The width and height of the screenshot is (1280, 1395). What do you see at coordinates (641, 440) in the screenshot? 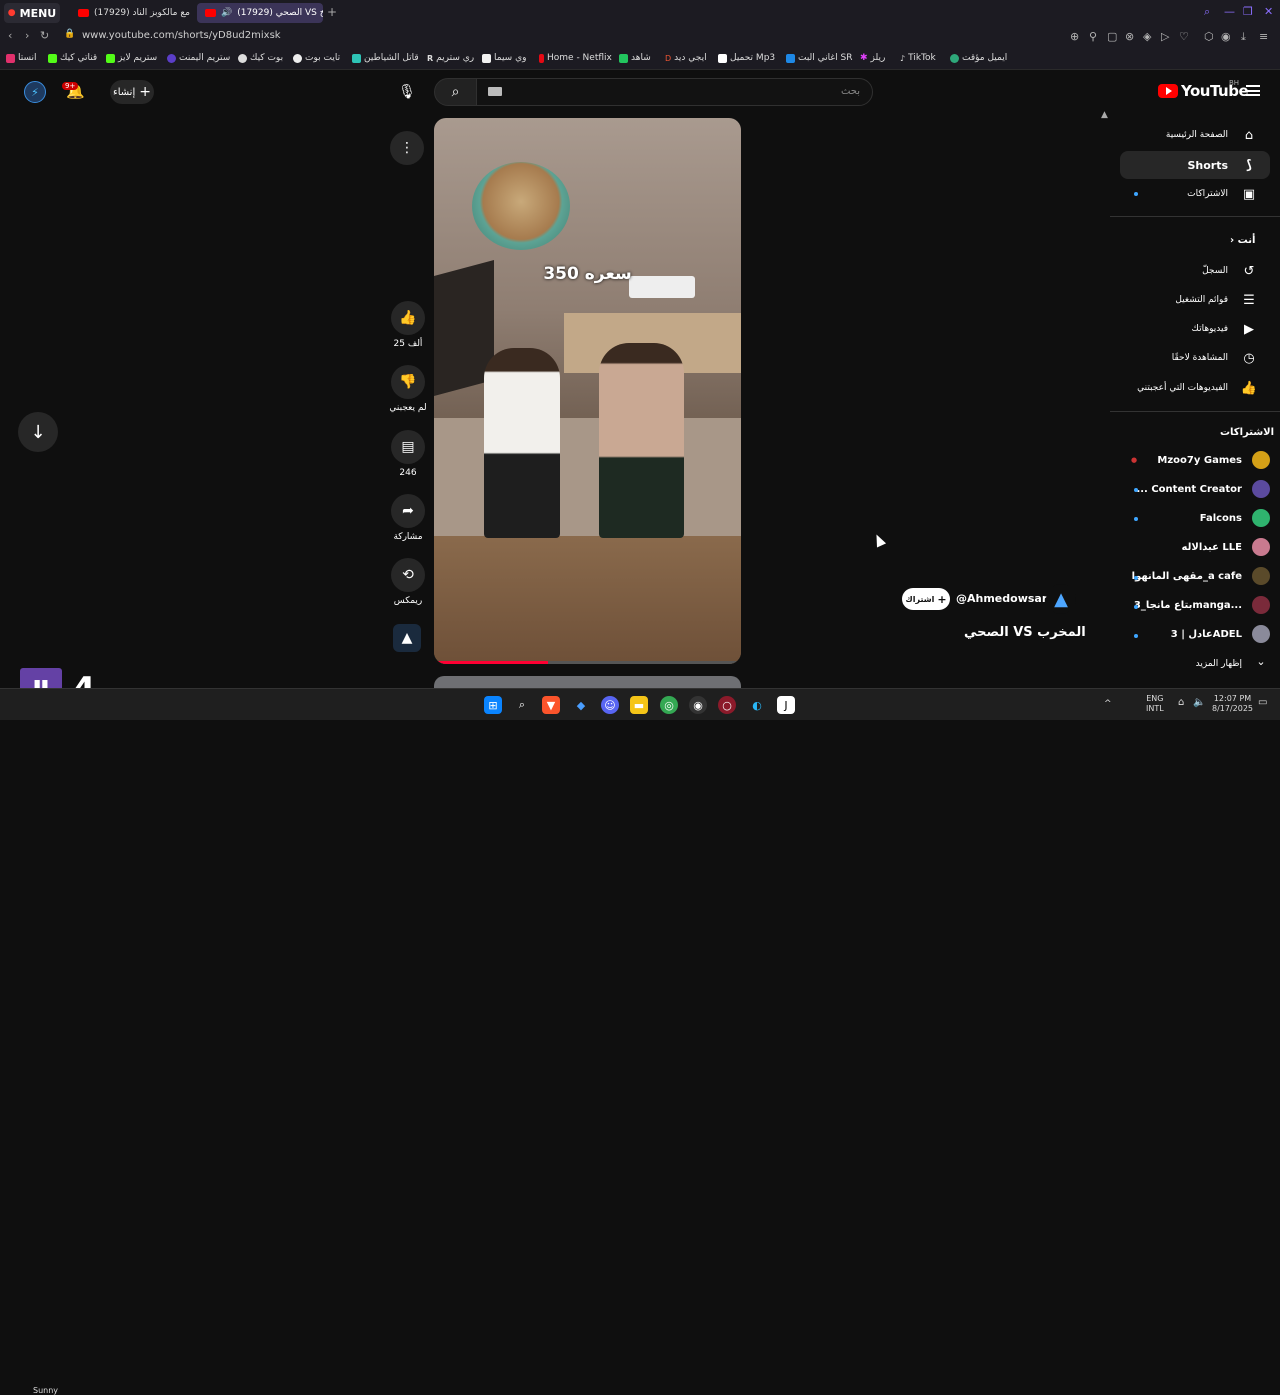
I see `person-right` at bounding box center [641, 440].